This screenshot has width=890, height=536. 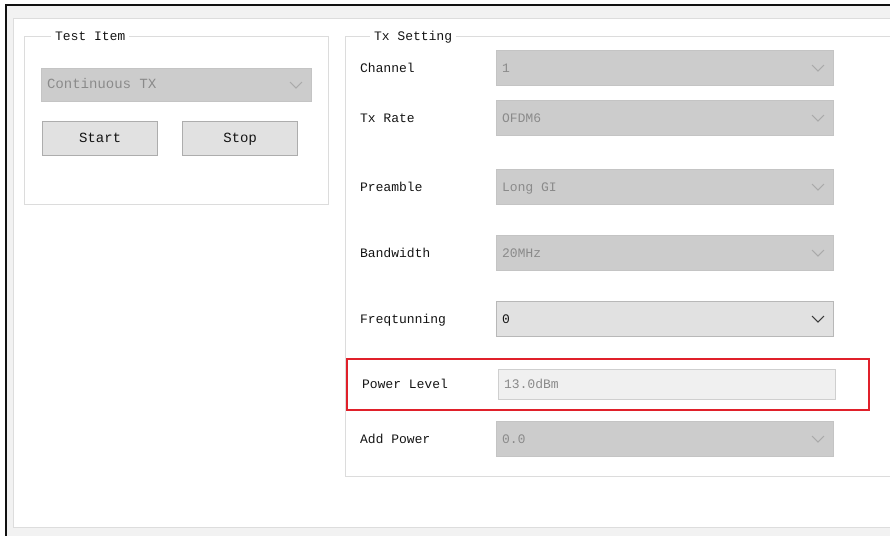 What do you see at coordinates (388, 68) in the screenshot?
I see `field-label: Channel` at bounding box center [388, 68].